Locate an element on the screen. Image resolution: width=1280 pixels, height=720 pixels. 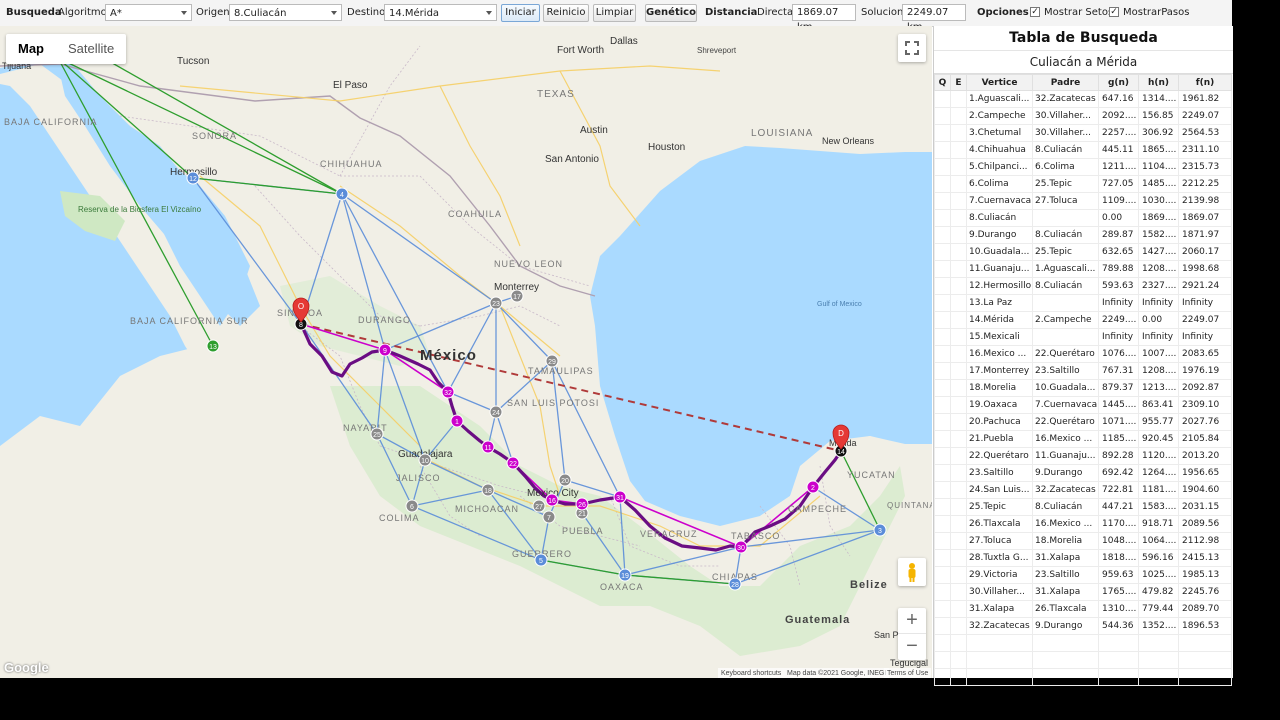
graph-node-25: 25 is located at coordinates (377, 434).